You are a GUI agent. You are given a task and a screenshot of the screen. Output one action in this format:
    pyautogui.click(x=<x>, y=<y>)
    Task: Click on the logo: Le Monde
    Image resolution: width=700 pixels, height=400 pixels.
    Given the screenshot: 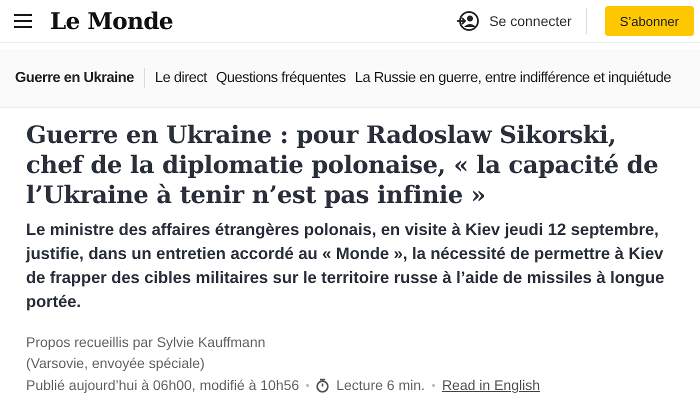 What is the action you would take?
    pyautogui.click(x=112, y=21)
    